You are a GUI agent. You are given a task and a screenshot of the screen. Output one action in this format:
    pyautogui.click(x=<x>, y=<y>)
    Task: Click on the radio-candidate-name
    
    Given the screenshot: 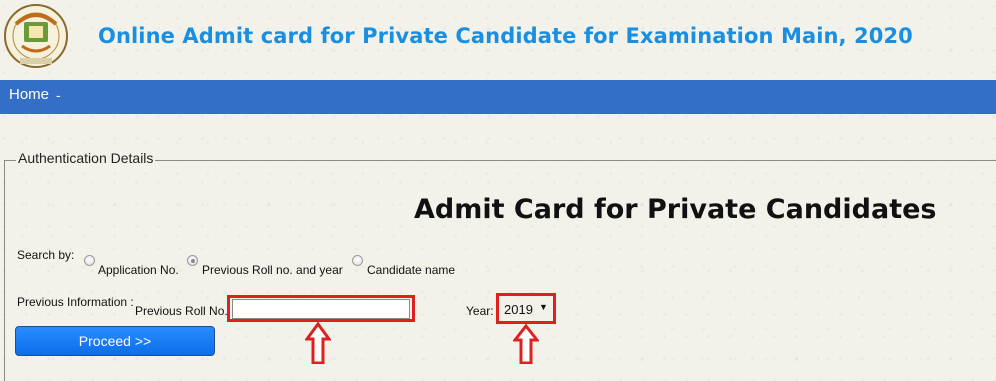 What is the action you would take?
    pyautogui.click(x=357, y=260)
    